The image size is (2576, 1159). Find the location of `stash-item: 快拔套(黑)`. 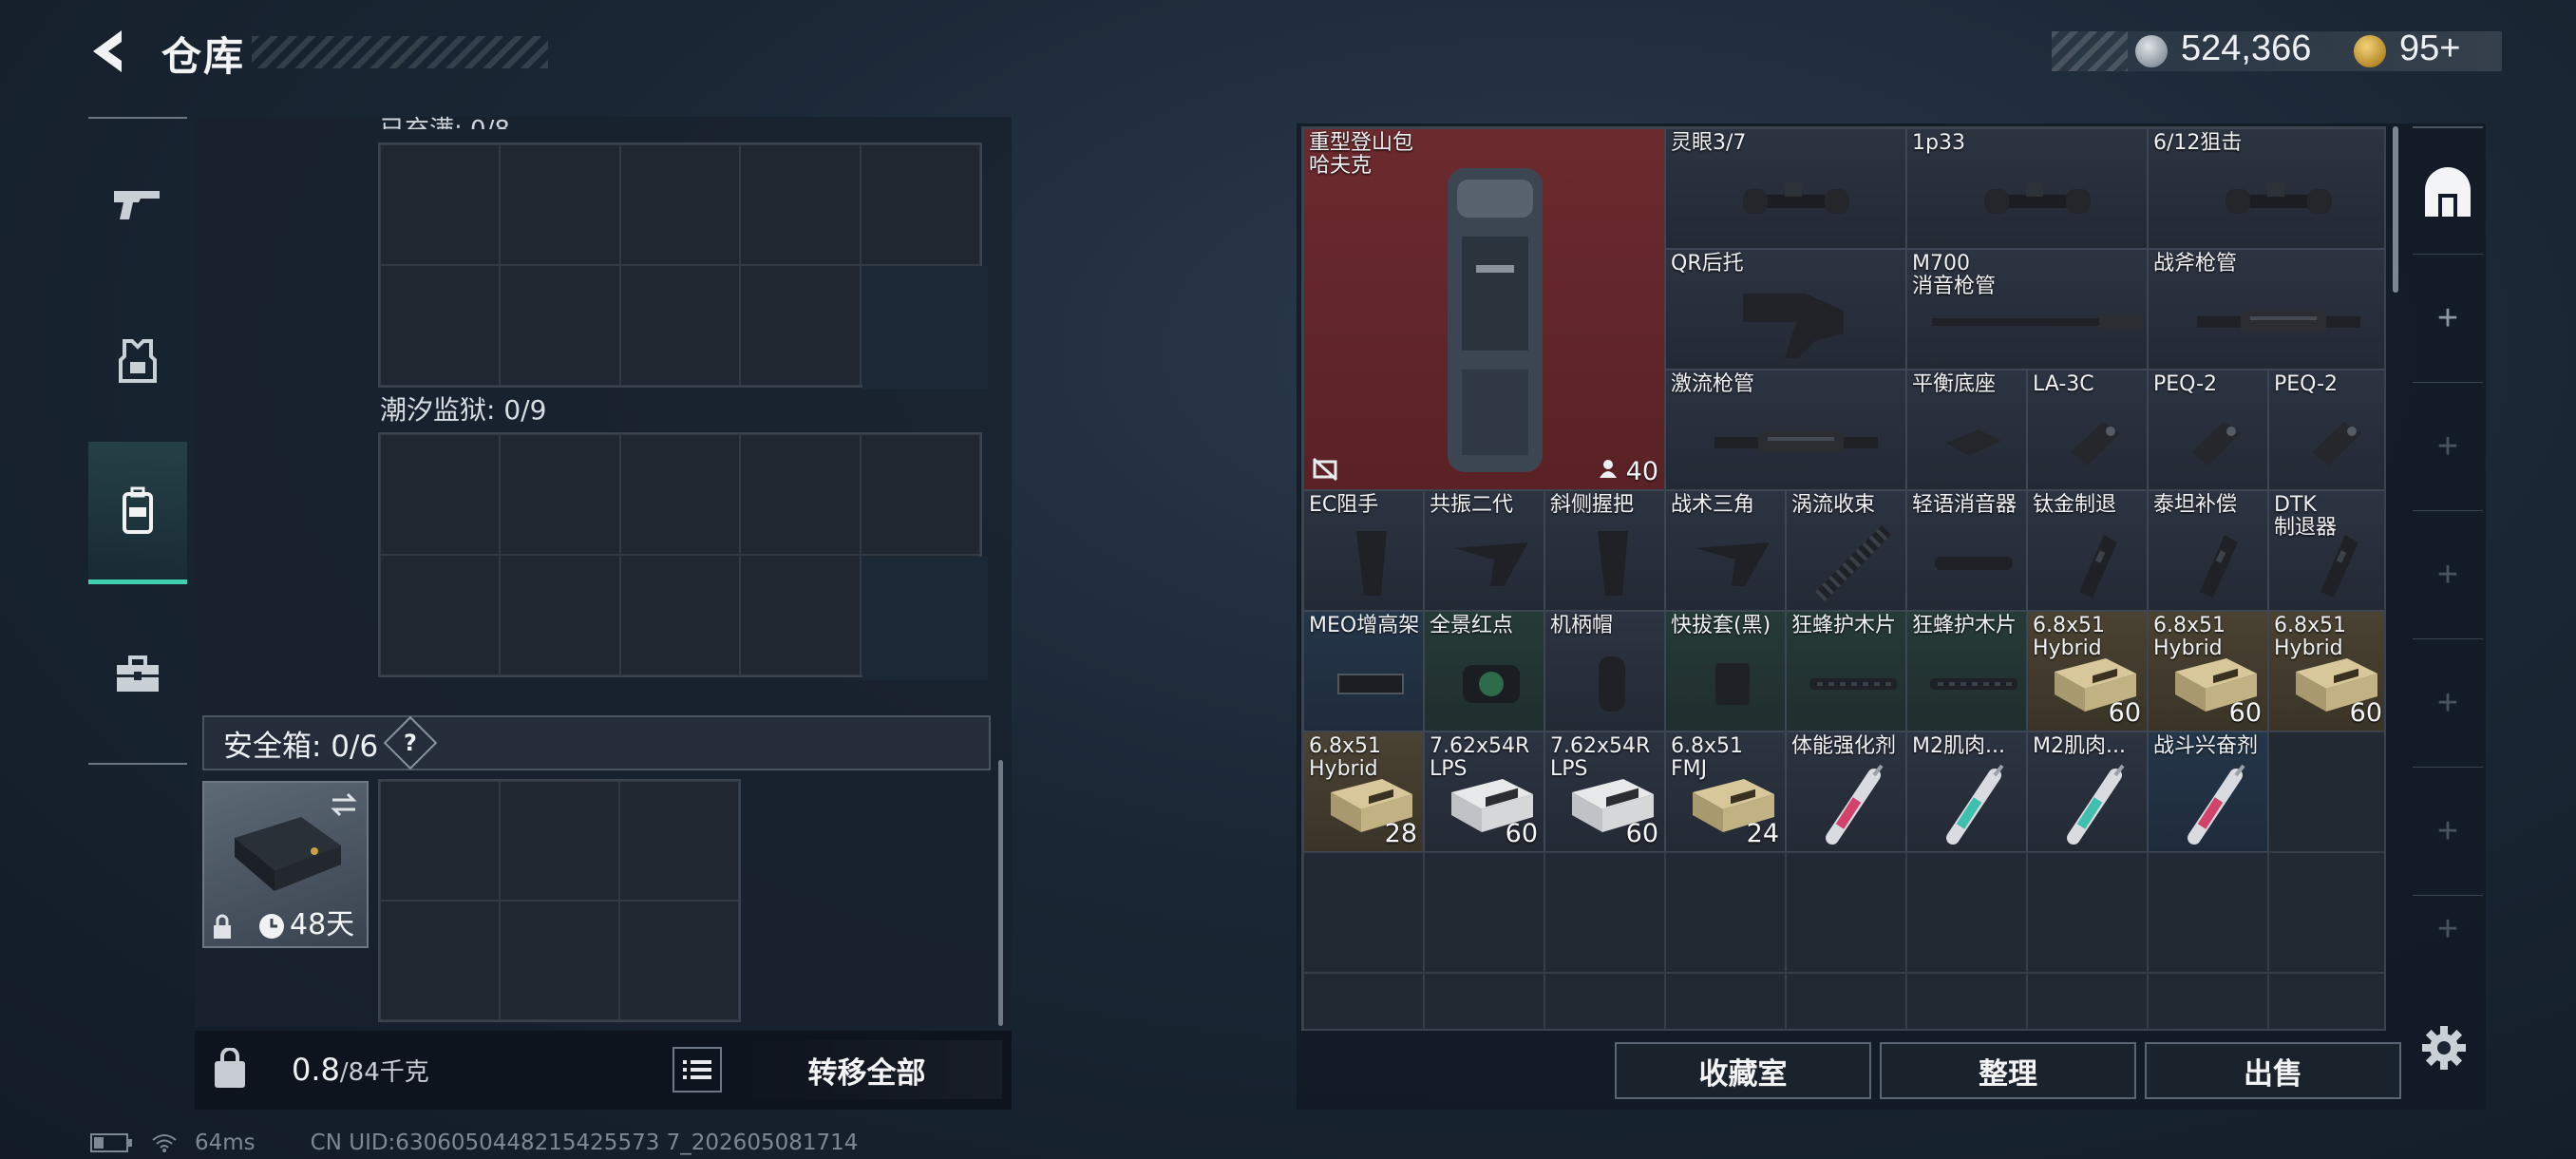

stash-item: 快拔套(黑) is located at coordinates (1725, 671).